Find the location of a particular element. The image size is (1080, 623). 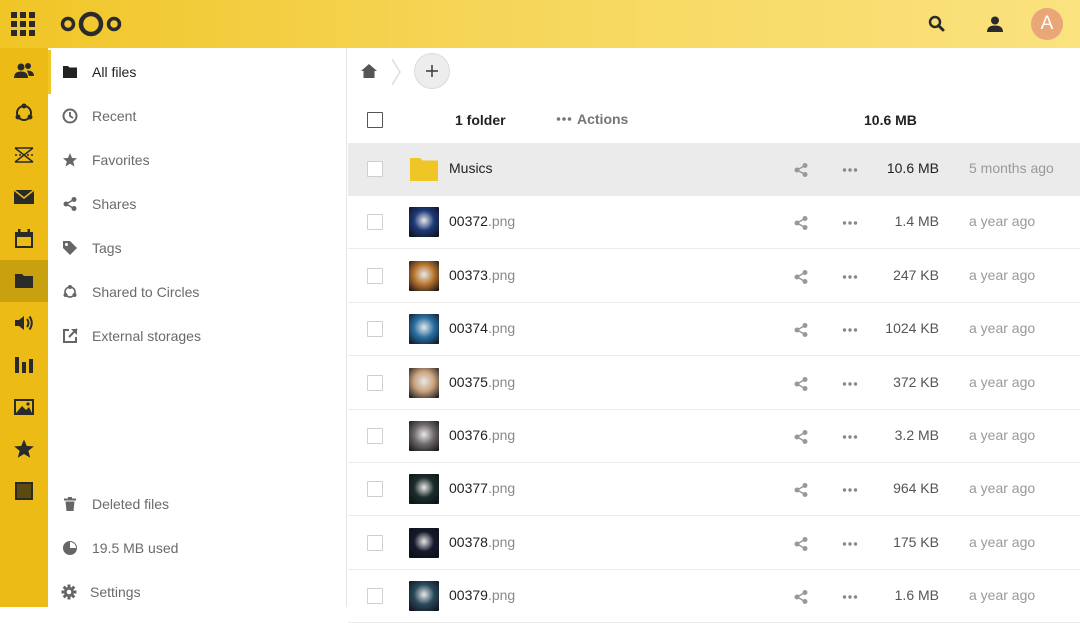

folder-row: Musics 10.6 MB 5 months ago is located at coordinates (714, 169).